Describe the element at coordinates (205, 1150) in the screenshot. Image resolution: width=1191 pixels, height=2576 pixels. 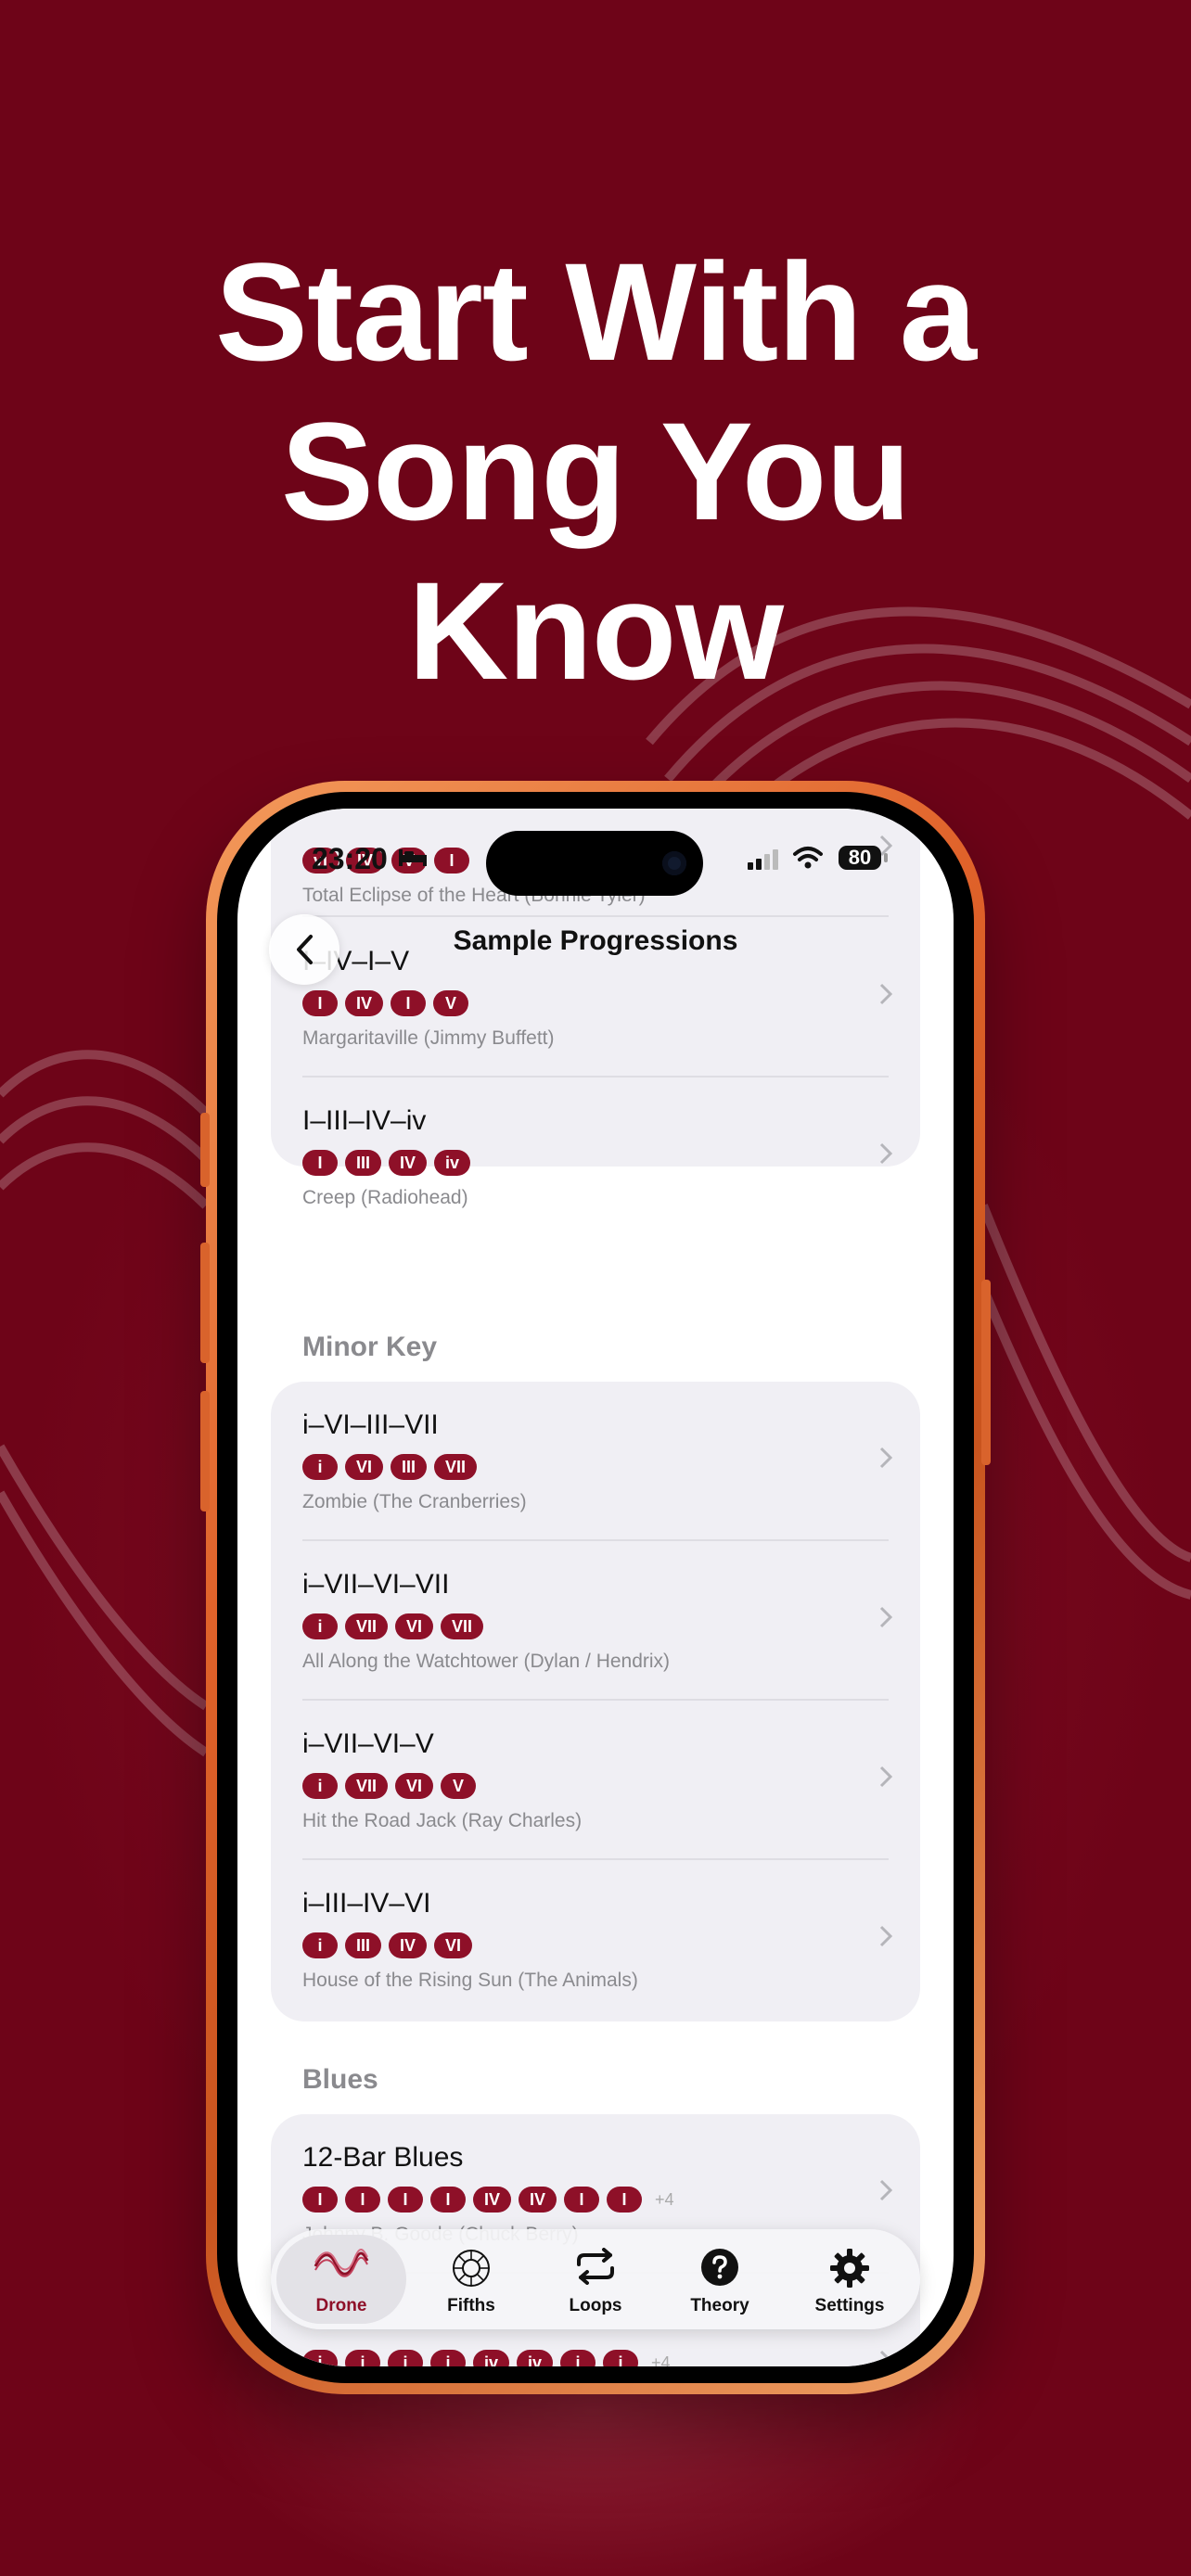
I see `phone-action-button` at that location.